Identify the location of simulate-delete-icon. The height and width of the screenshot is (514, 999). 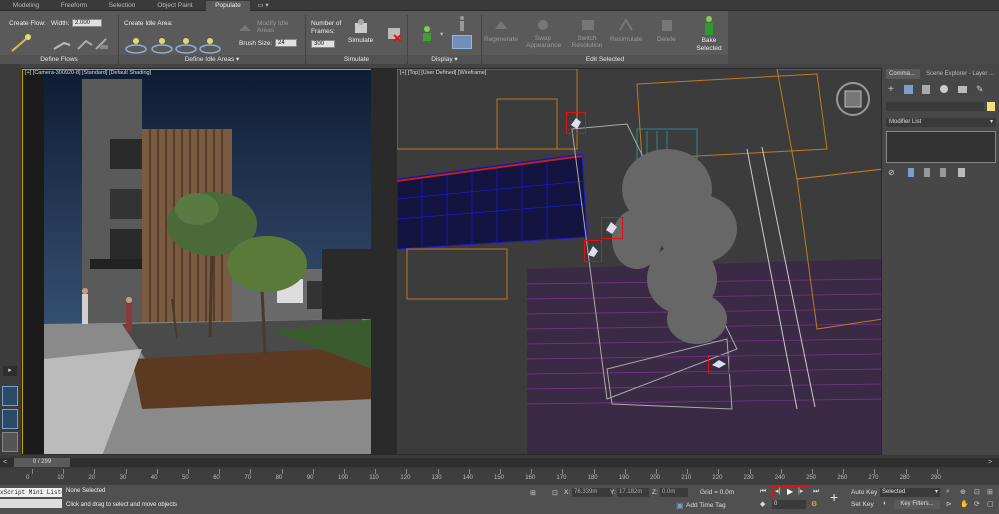
(395, 34).